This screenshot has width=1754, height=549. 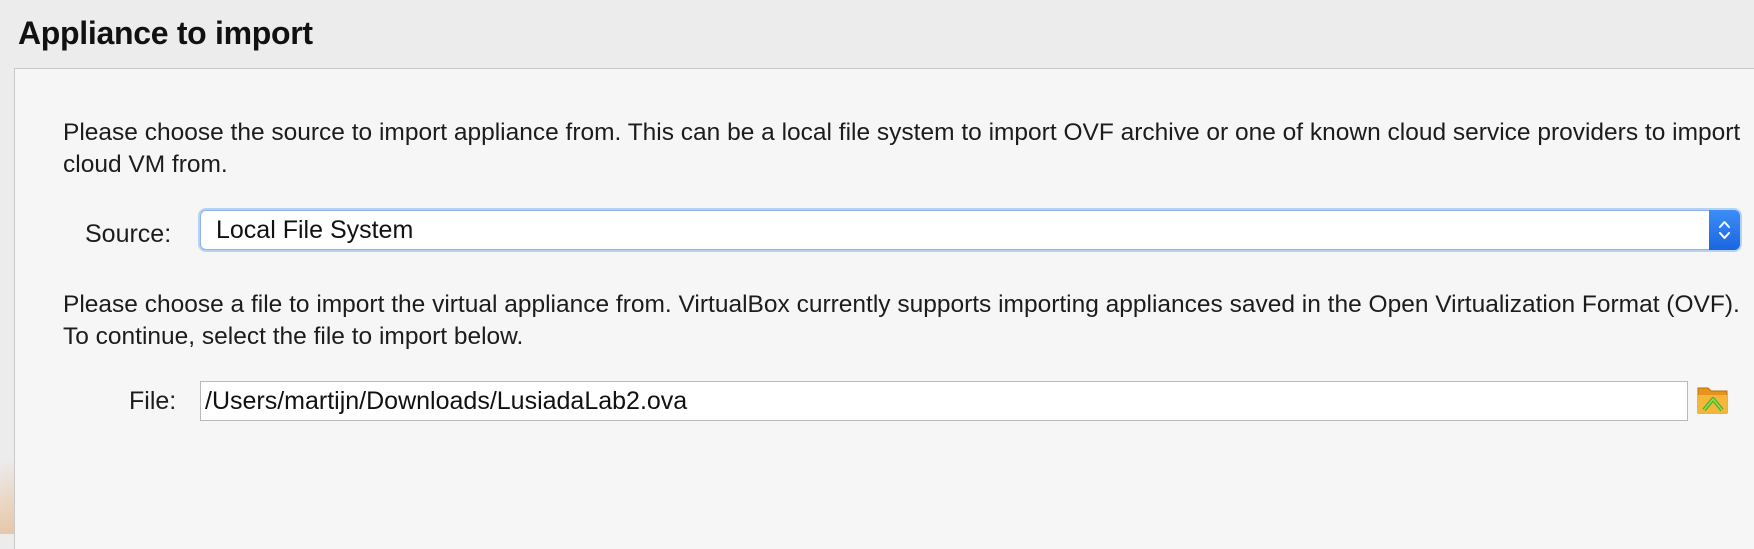 What do you see at coordinates (944, 401) in the screenshot?
I see `file-path-input` at bounding box center [944, 401].